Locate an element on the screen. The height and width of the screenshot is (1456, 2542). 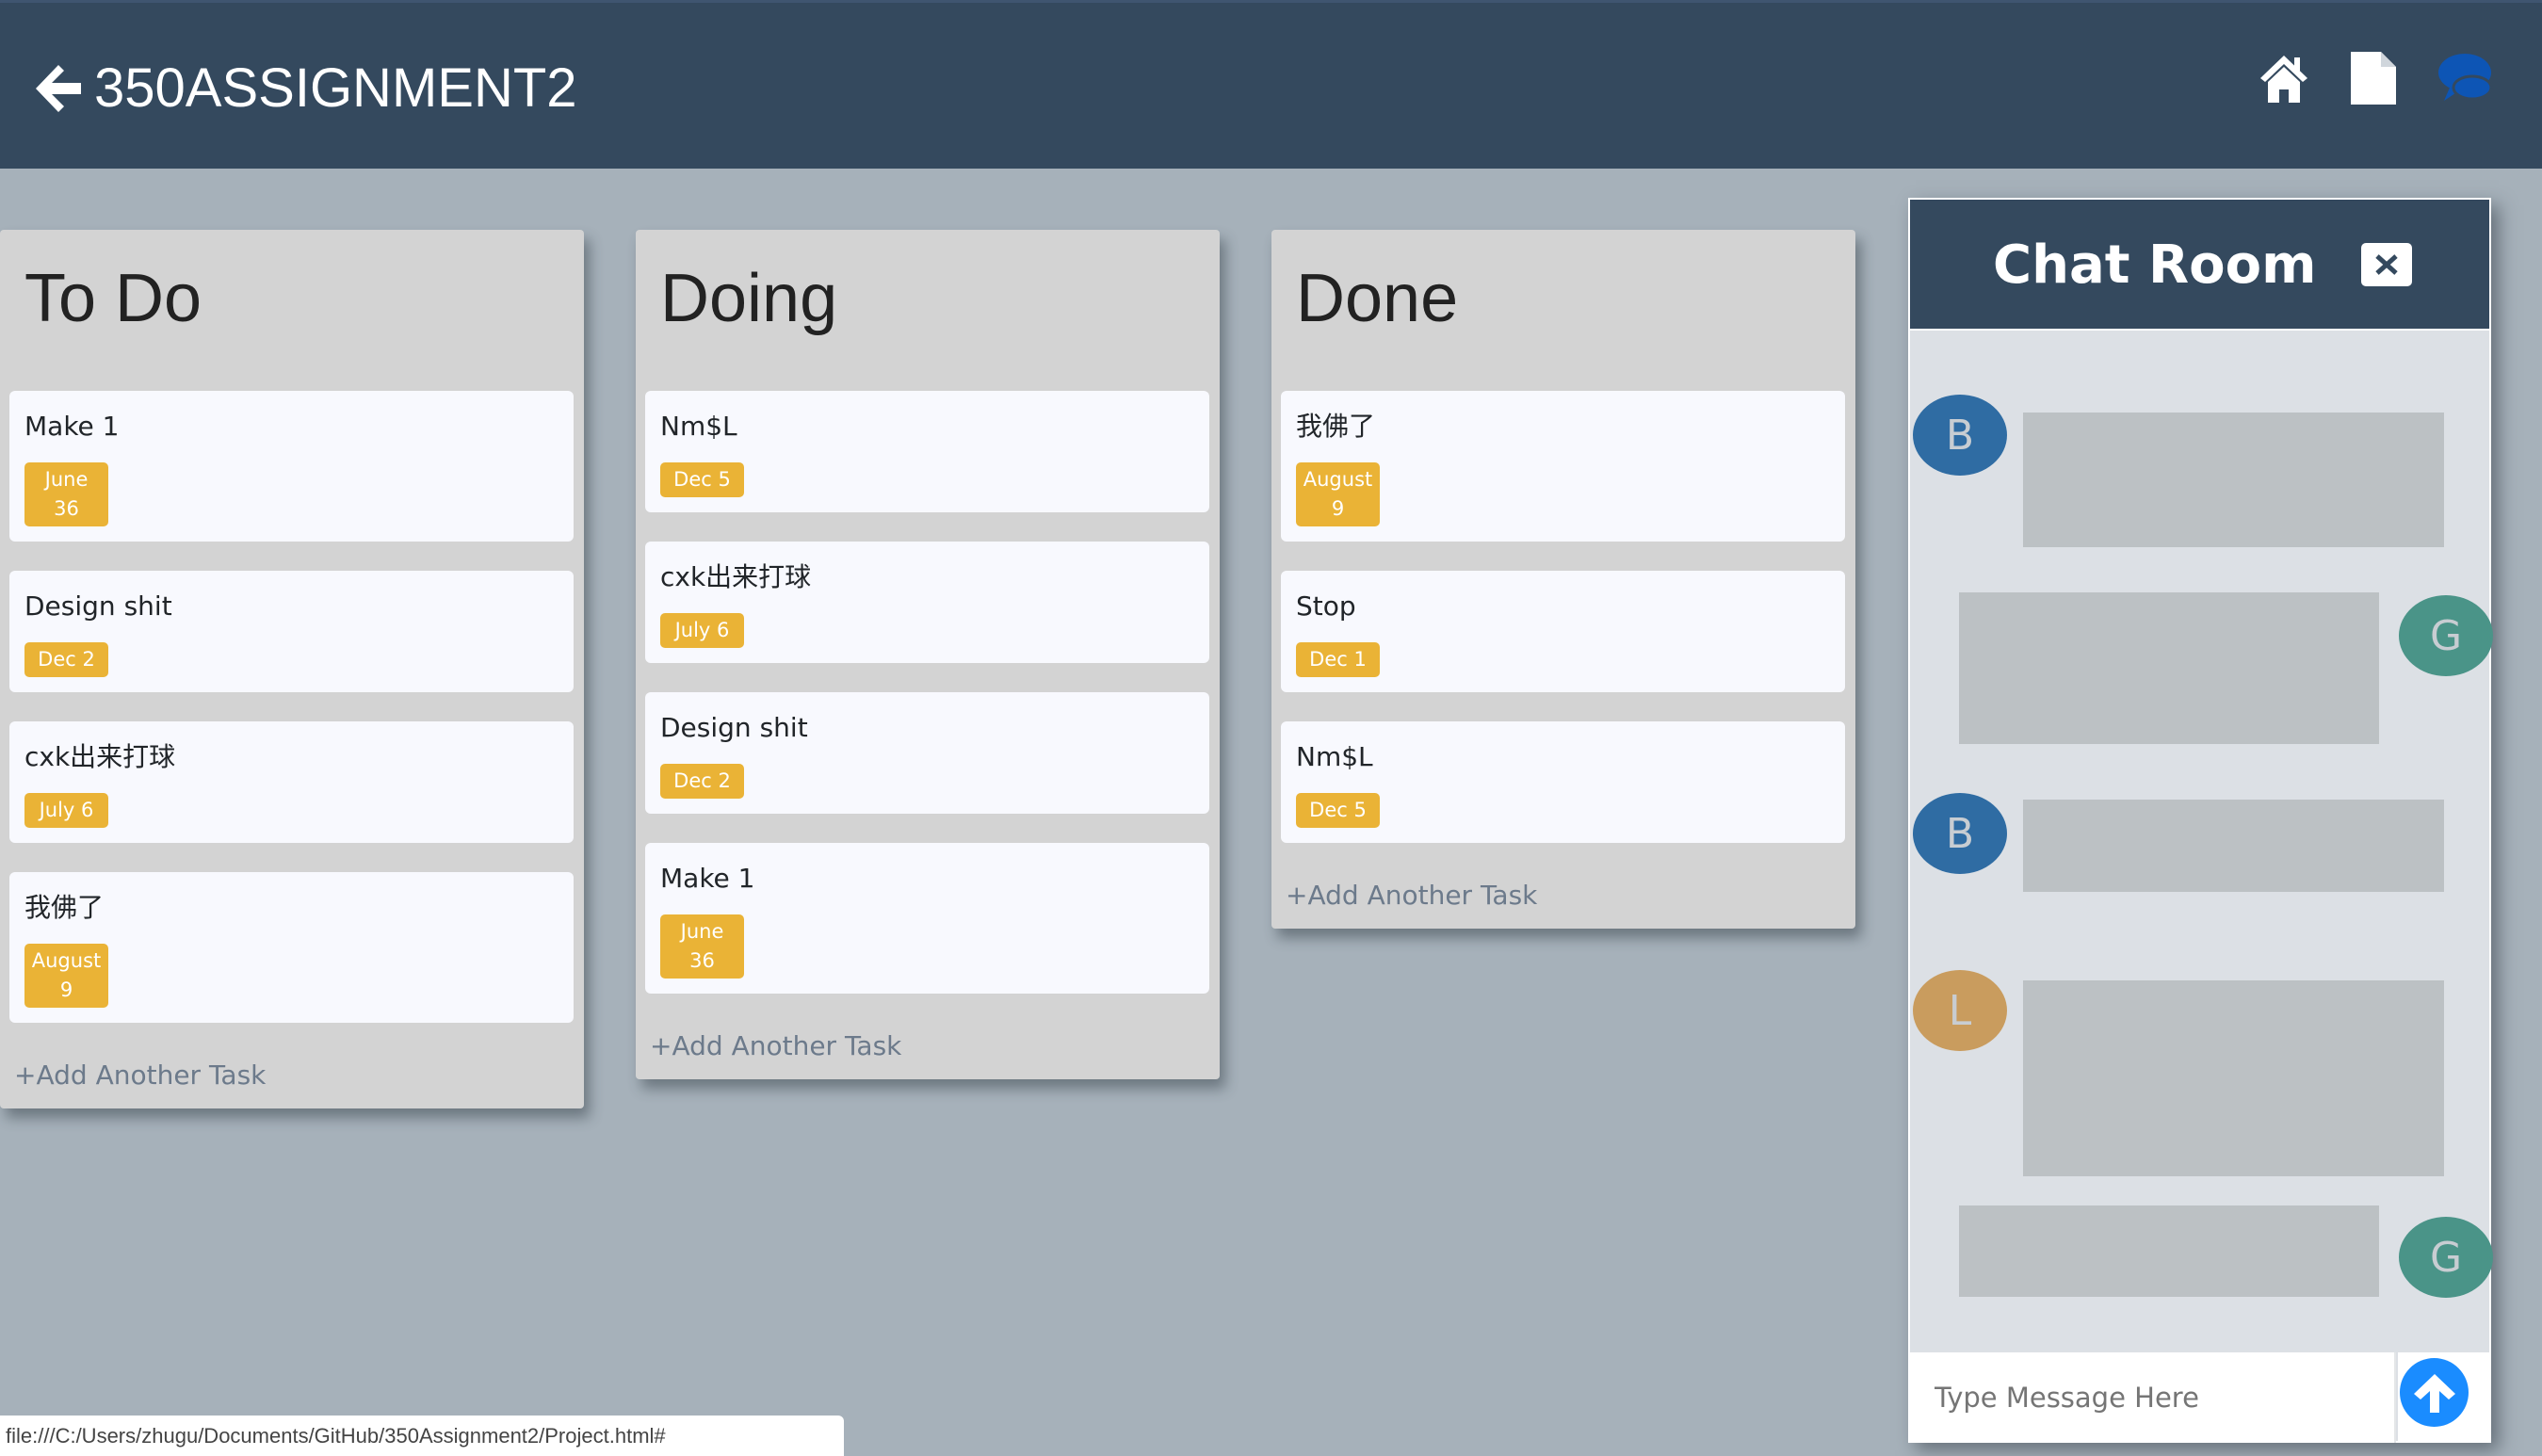
chat-icon is located at coordinates (2465, 78).